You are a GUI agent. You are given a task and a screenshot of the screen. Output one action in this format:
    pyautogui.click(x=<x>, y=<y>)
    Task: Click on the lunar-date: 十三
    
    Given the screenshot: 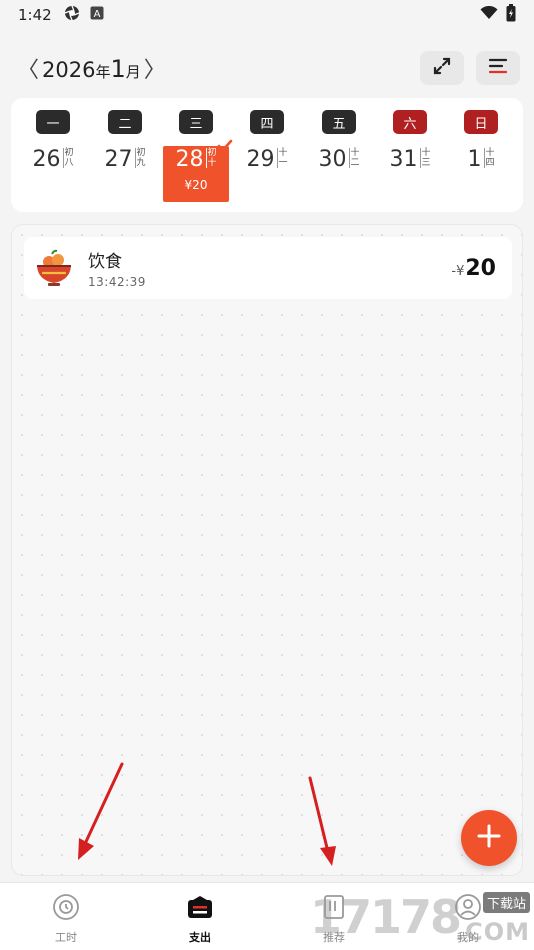 What is the action you would take?
    pyautogui.click(x=425, y=158)
    